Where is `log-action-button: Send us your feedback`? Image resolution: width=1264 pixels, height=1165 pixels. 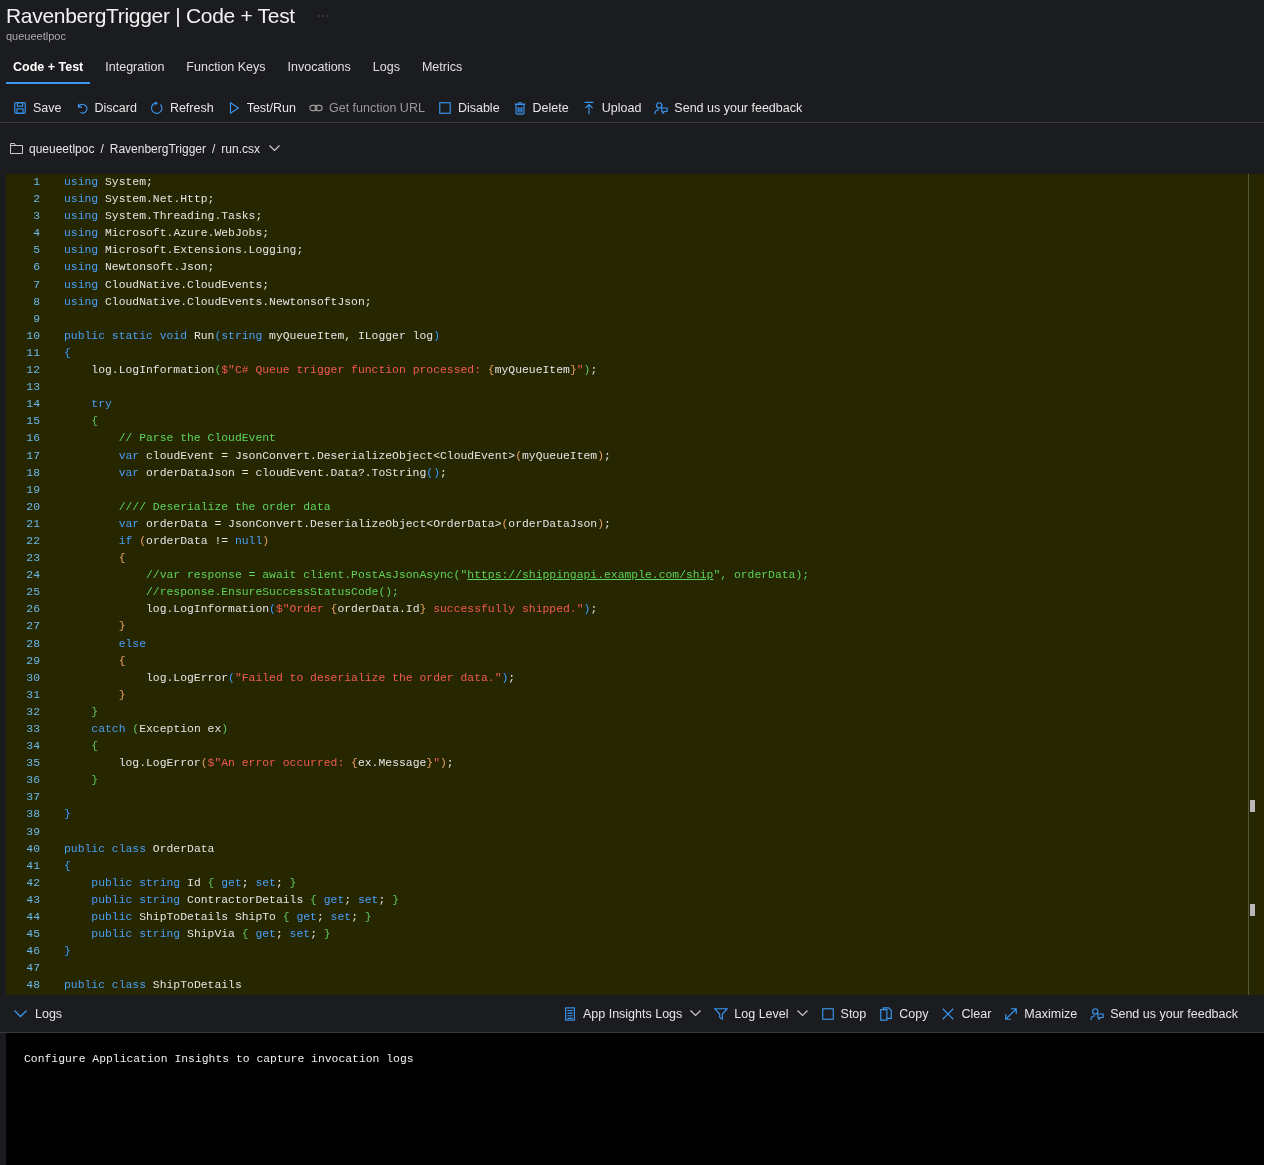
log-action-button: Send us your feedback is located at coordinates (1164, 1013).